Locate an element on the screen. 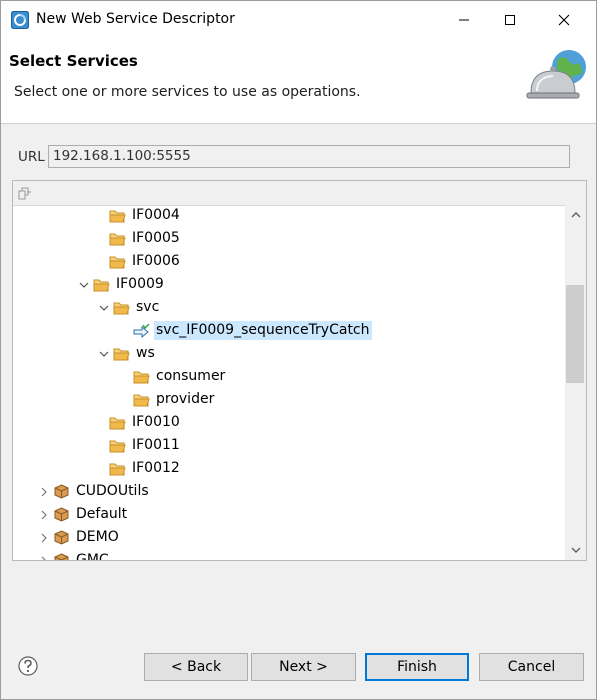 The width and height of the screenshot is (597, 700). tree-scrollbar is located at coordinates (575, 382).